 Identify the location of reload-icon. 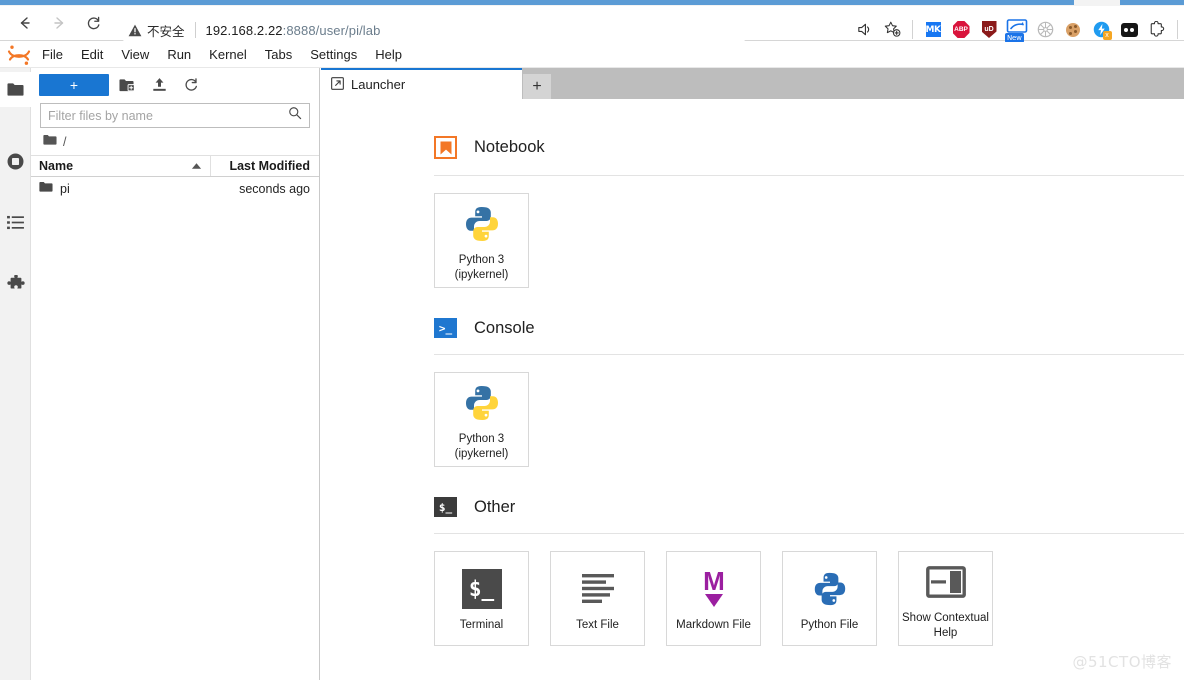
(93, 23).